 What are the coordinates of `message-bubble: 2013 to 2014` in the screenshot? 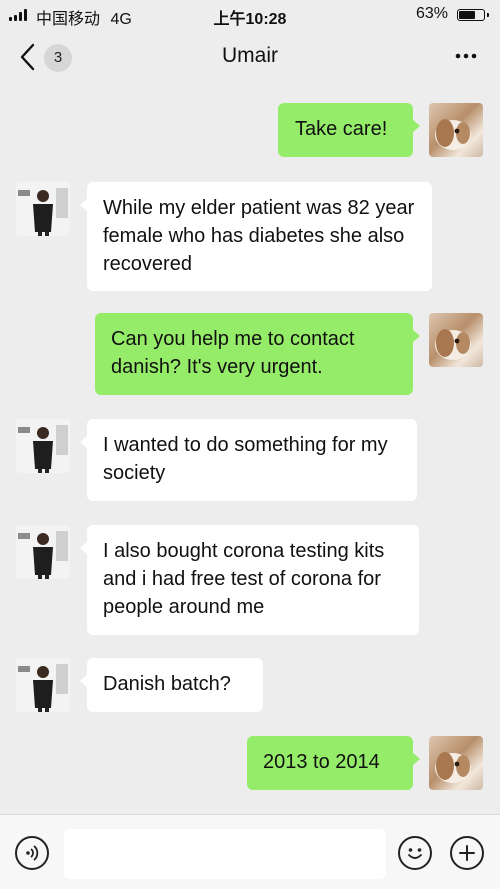 It's located at (333, 763).